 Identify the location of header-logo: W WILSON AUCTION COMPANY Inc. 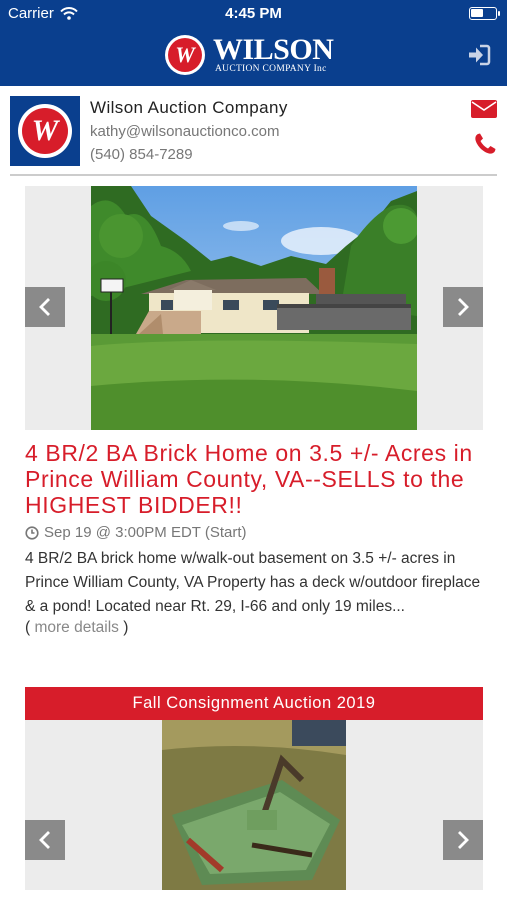
(249, 54).